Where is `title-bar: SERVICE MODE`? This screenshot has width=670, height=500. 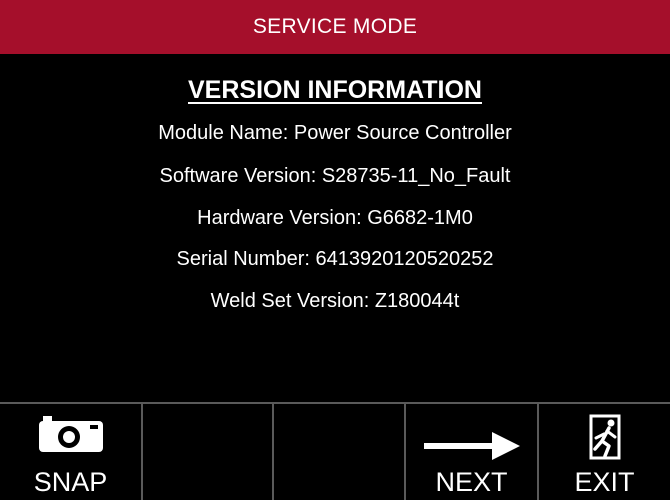
title-bar: SERVICE MODE is located at coordinates (335, 27).